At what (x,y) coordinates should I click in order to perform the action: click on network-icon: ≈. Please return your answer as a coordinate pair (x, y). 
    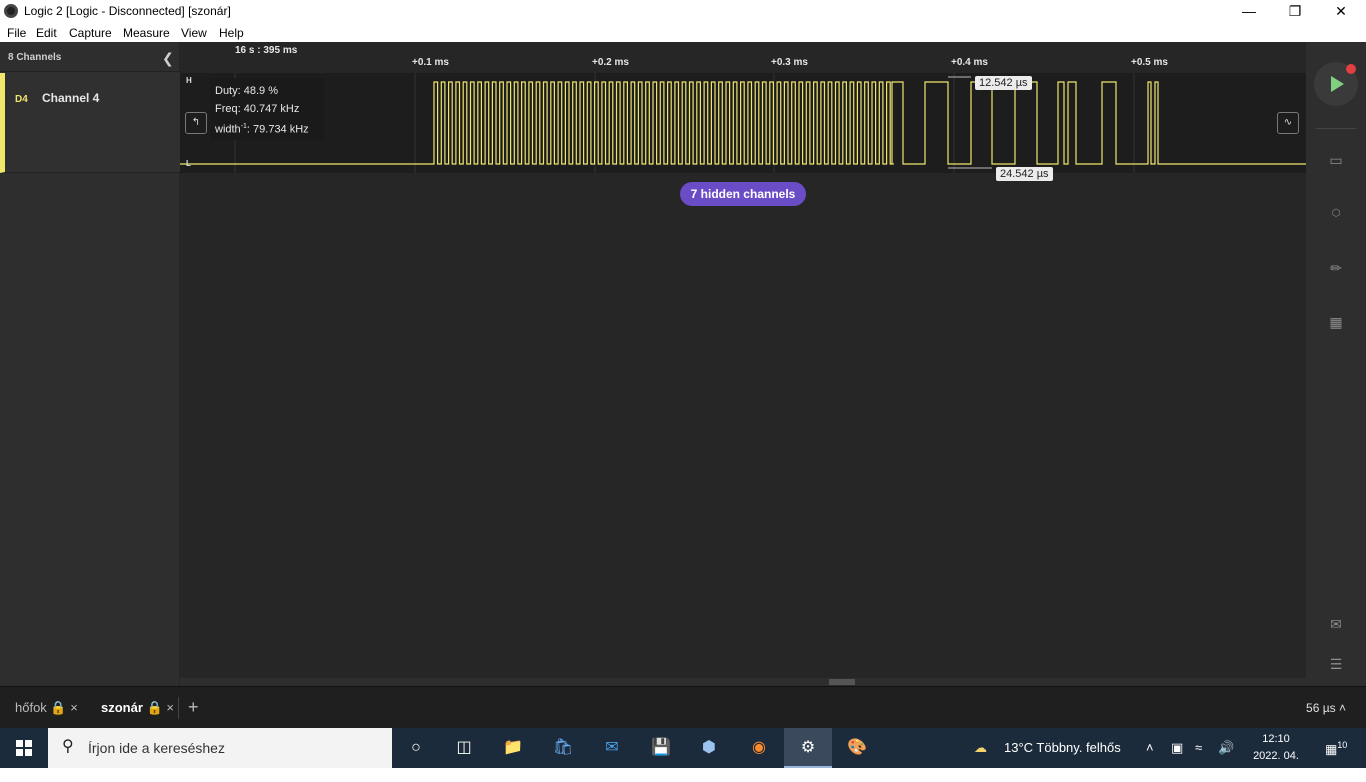
    Looking at the image, I should click on (1198, 747).